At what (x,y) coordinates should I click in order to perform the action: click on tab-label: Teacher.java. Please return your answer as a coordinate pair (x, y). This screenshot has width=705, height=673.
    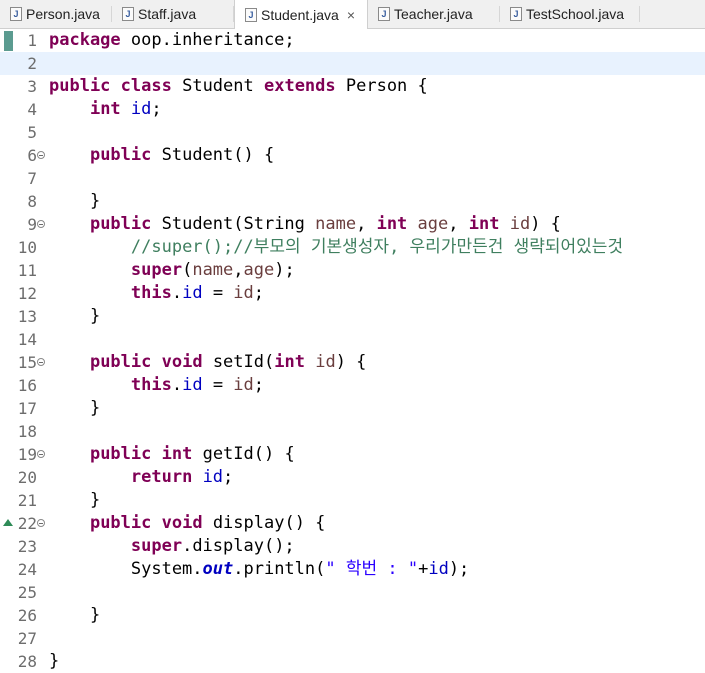
    Looking at the image, I should click on (433, 14).